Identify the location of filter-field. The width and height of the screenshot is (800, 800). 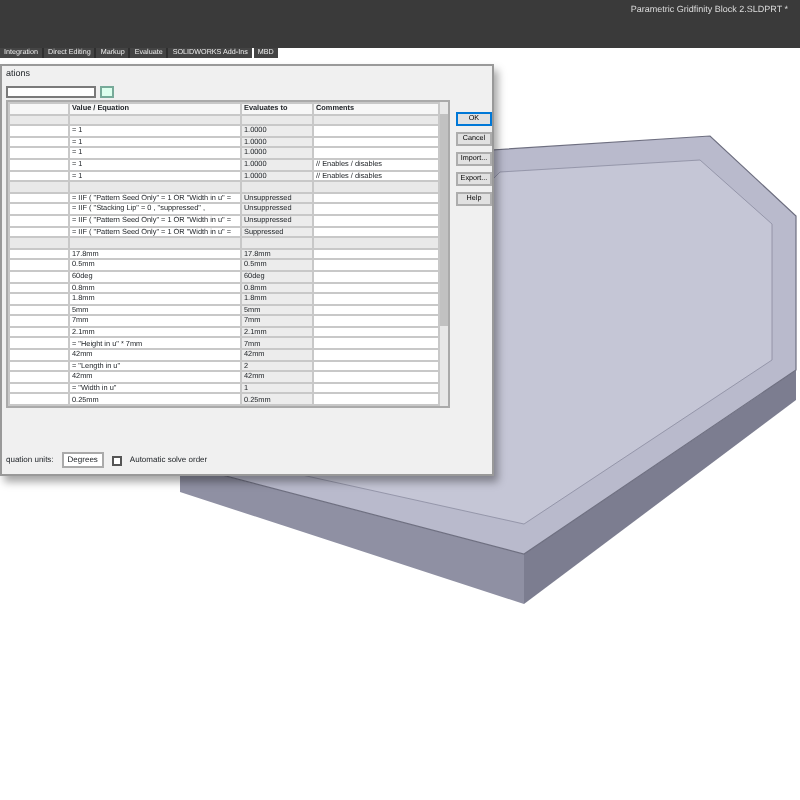
(51, 92).